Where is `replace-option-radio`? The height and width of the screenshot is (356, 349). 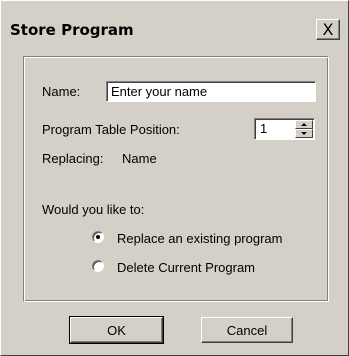 replace-option-radio is located at coordinates (98, 237).